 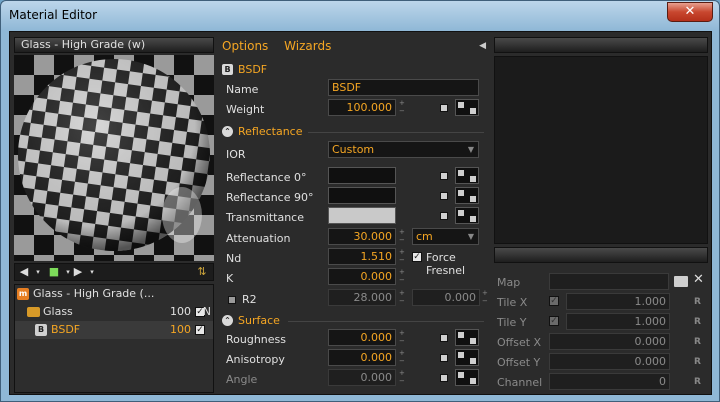 I want to click on title-bar: Material Editor ✕, so click(x=360, y=16).